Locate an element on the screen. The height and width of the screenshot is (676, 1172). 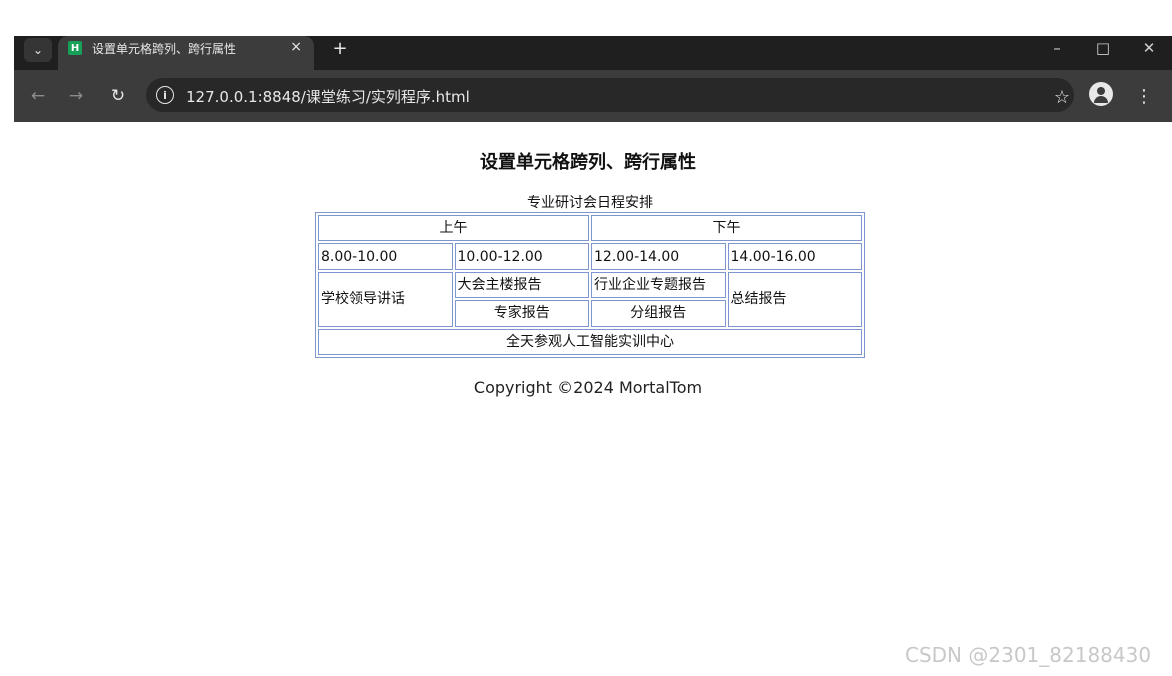
reload-button: ↻ is located at coordinates (118, 96).